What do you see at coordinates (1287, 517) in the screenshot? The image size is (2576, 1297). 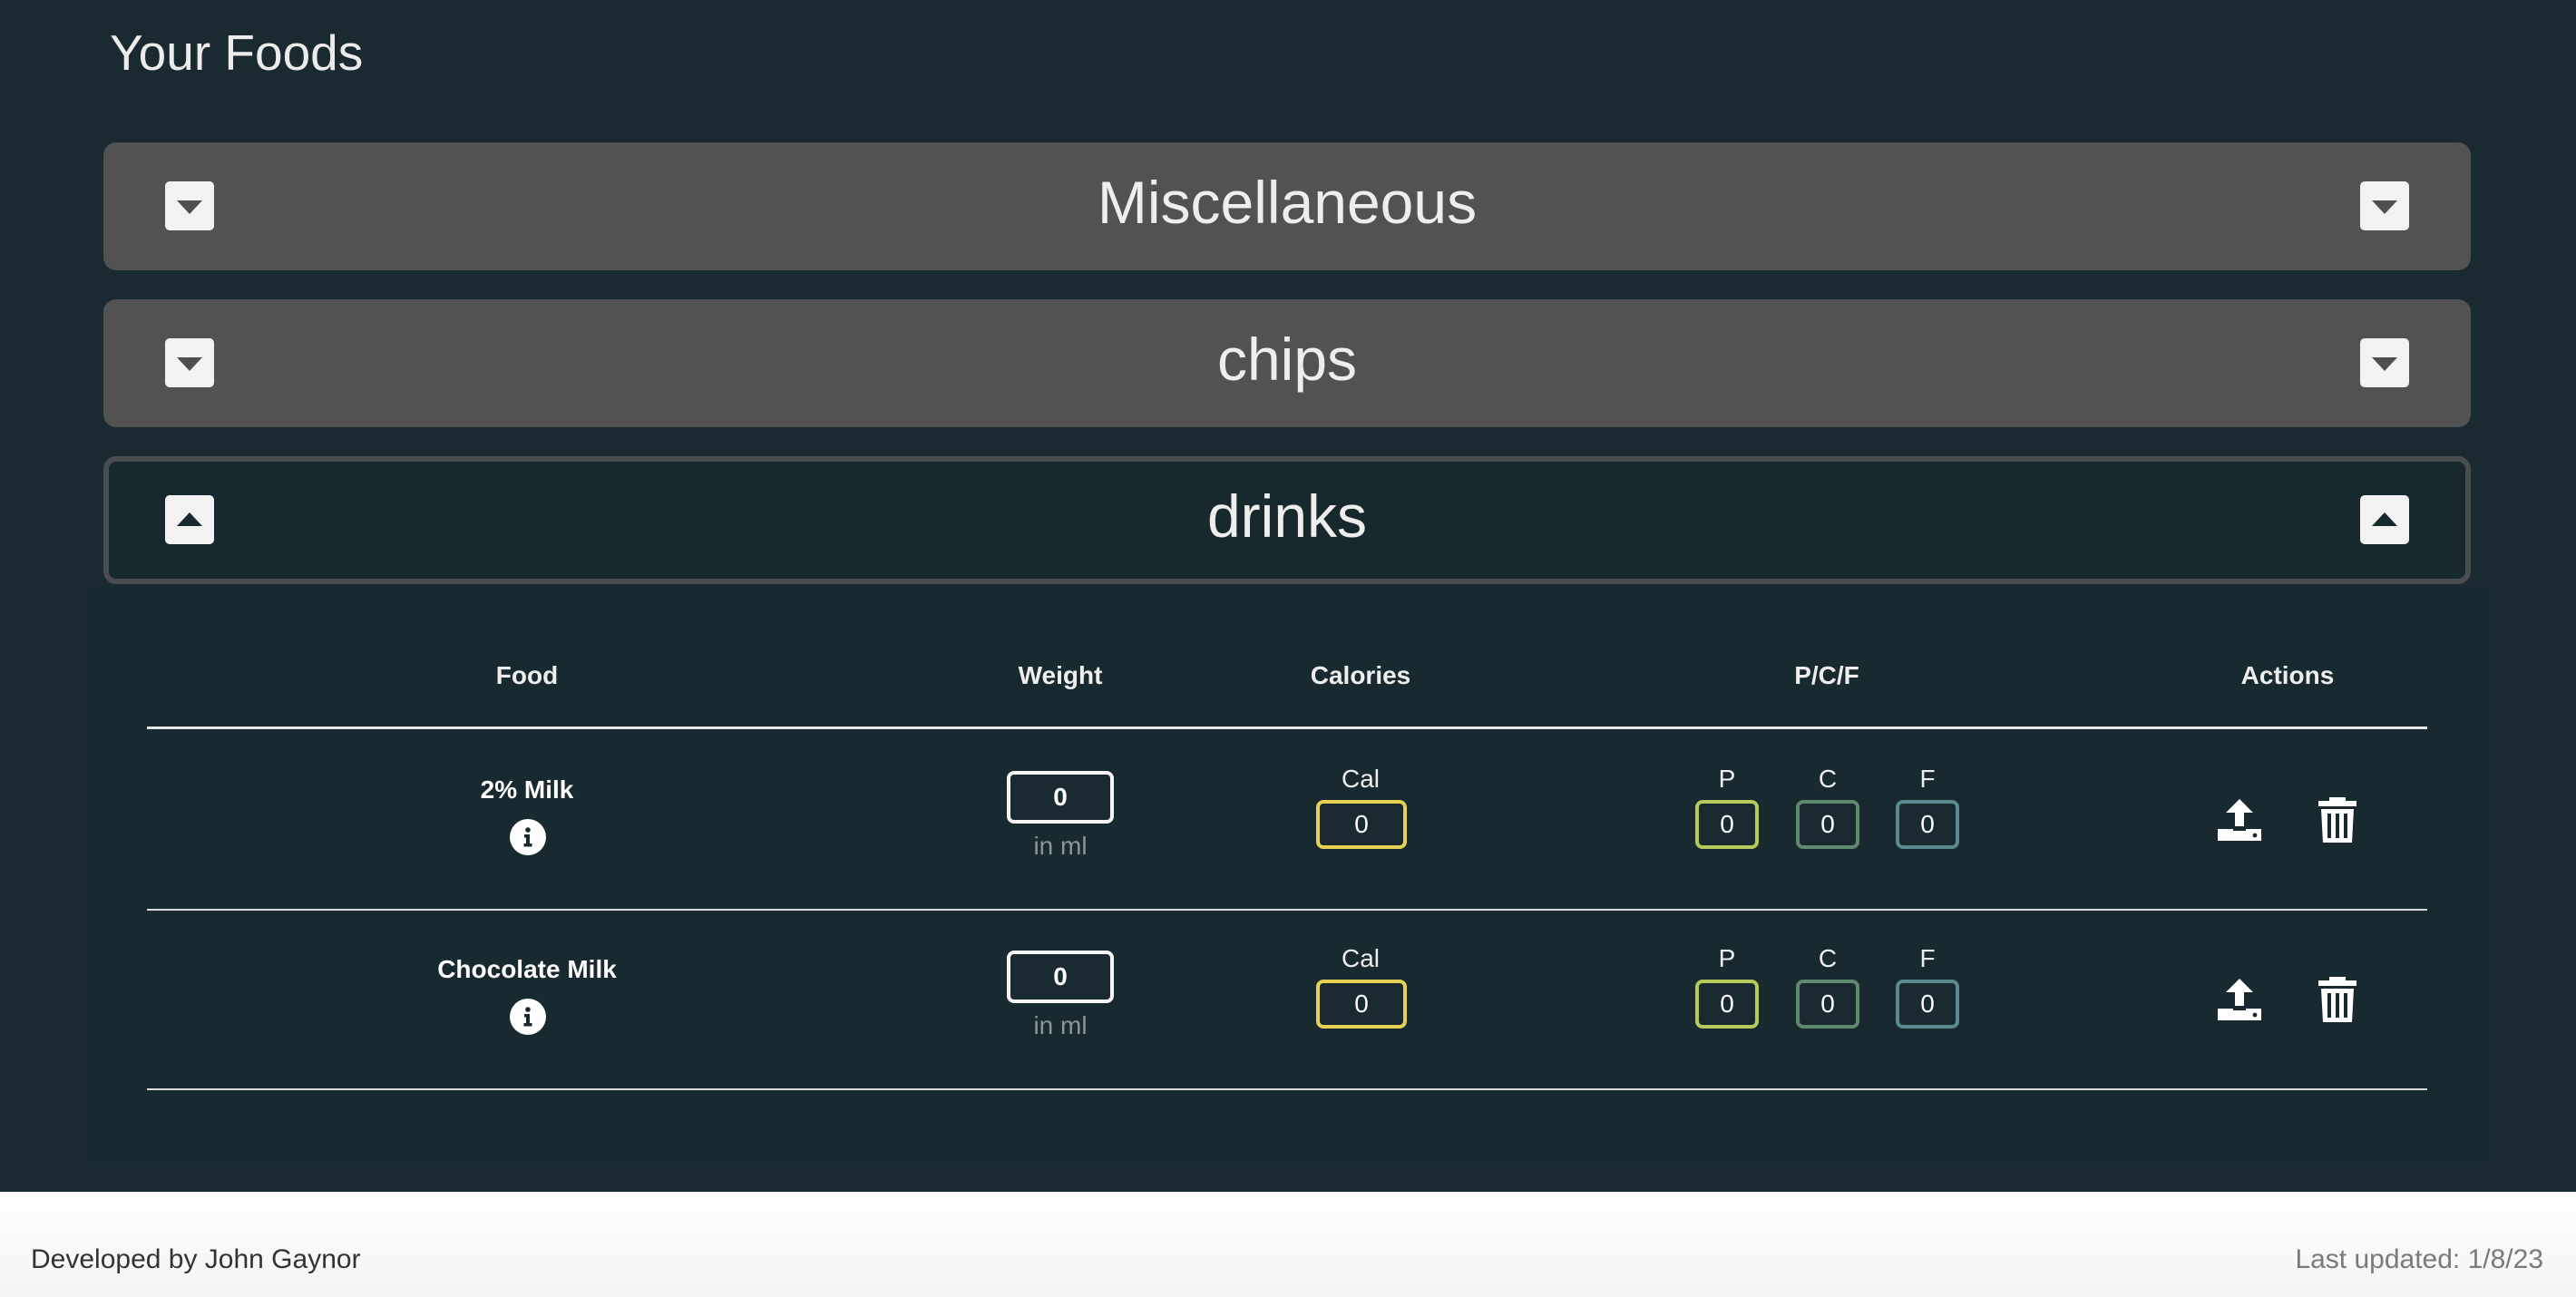 I see `category-title: drinks` at bounding box center [1287, 517].